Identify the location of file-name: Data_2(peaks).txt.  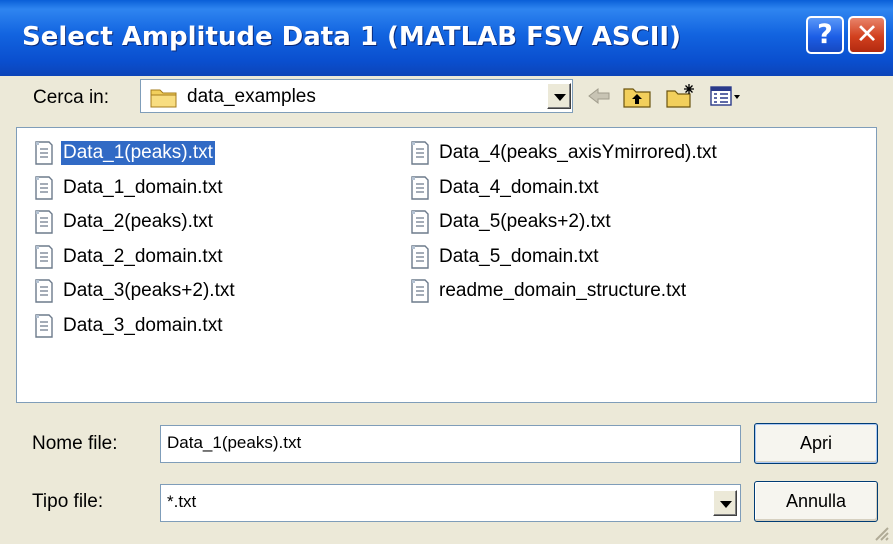
(138, 221).